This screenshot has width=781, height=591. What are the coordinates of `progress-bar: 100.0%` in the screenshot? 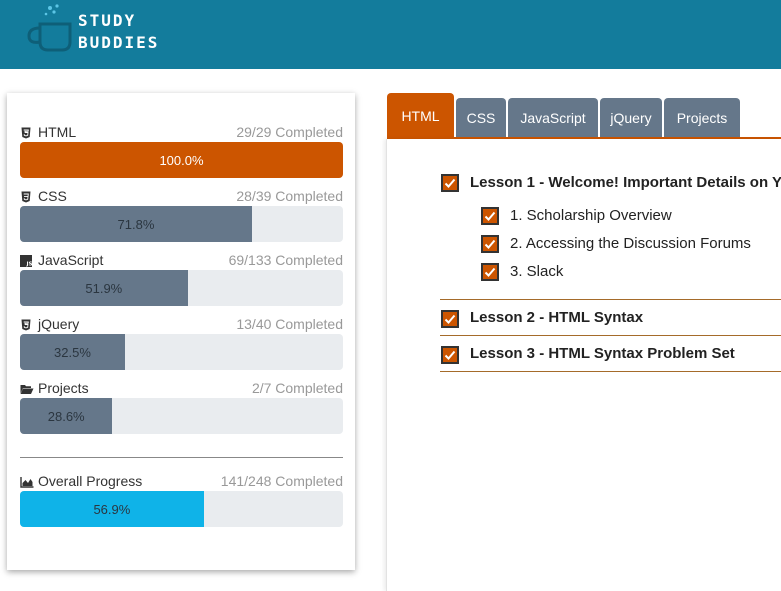 It's located at (181, 160).